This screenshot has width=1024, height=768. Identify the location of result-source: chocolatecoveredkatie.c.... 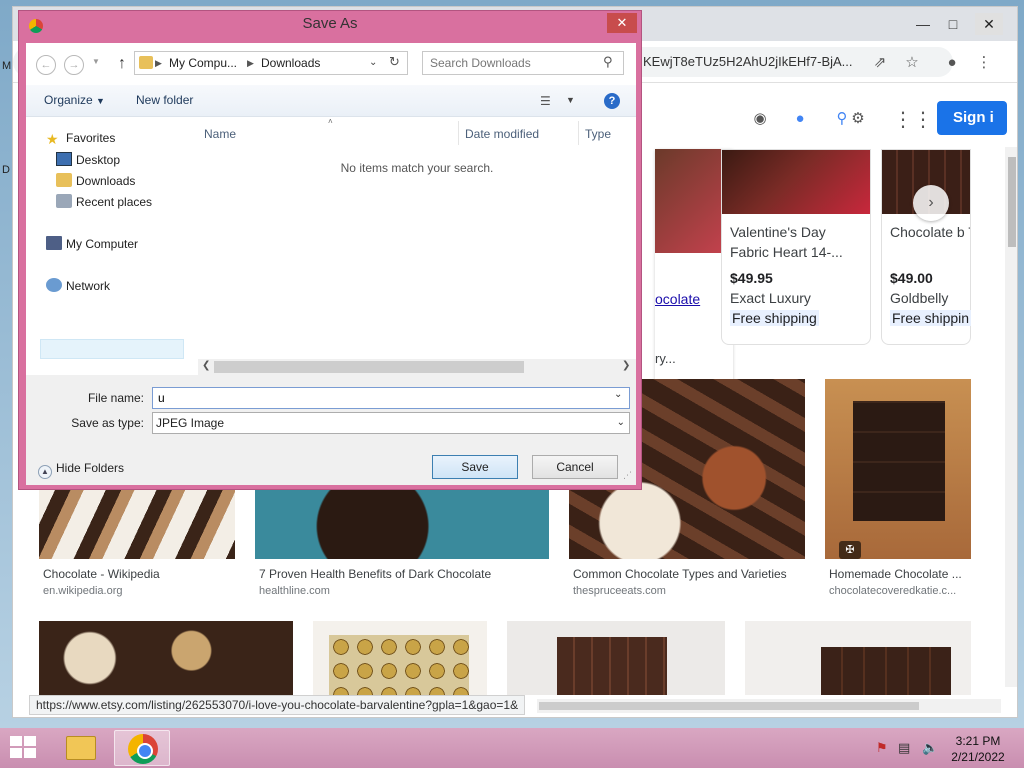
(893, 591).